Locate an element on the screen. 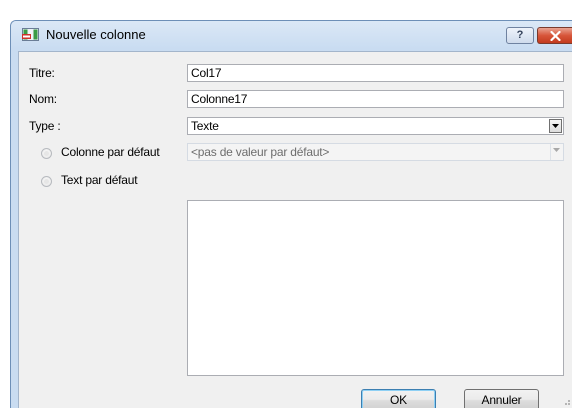 The width and height of the screenshot is (572, 408). type-dropdown-button is located at coordinates (555, 126).